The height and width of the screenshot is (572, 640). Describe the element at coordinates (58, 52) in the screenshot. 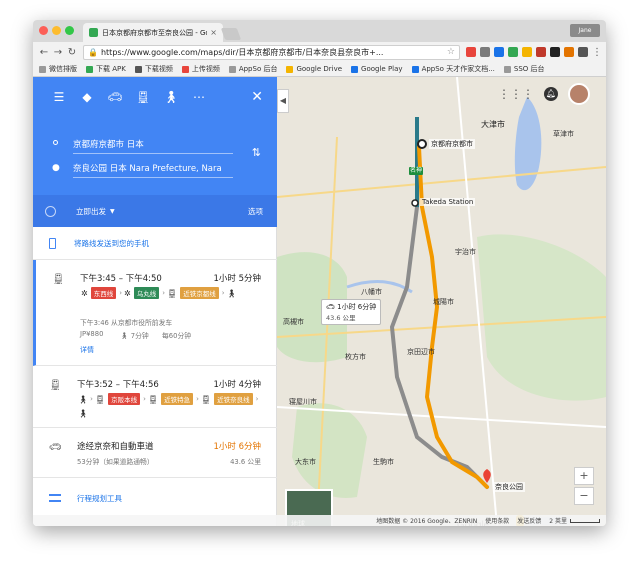

I see `forward-arrow-icon: →` at that location.